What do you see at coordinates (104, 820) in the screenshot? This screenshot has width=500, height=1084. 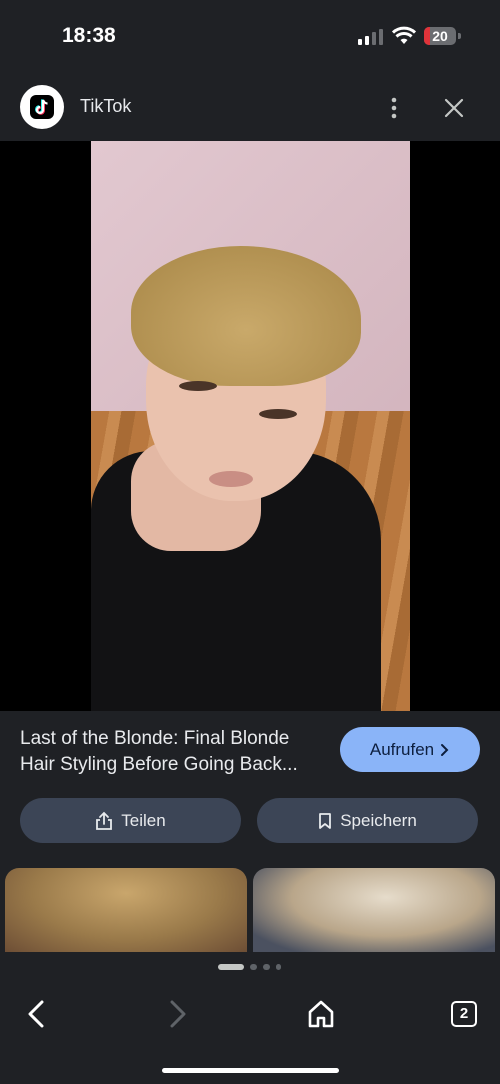 I see `share-icon` at bounding box center [104, 820].